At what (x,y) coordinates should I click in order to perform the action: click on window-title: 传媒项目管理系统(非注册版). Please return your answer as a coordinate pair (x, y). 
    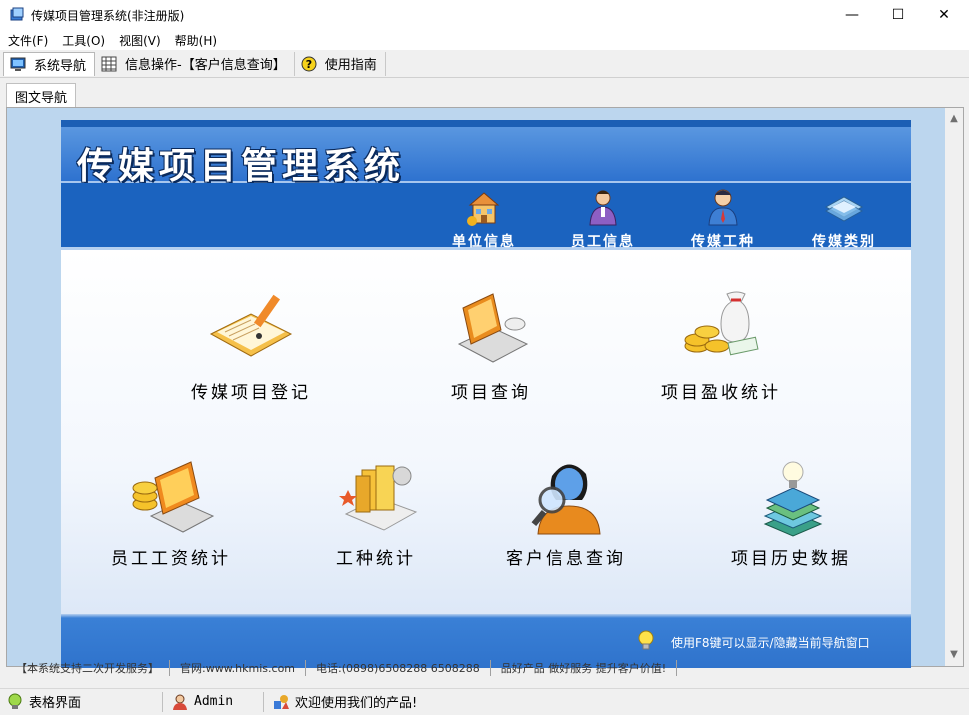
    Looking at the image, I should click on (108, 15).